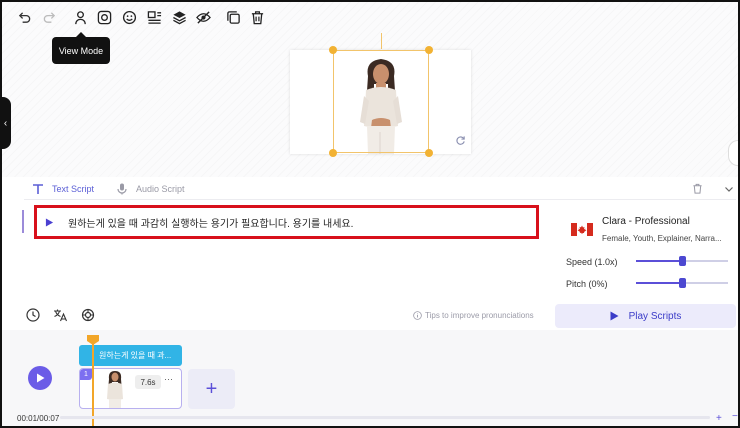 This screenshot has height=428, width=740. I want to click on voice-name: Clara - Professional, so click(646, 221).